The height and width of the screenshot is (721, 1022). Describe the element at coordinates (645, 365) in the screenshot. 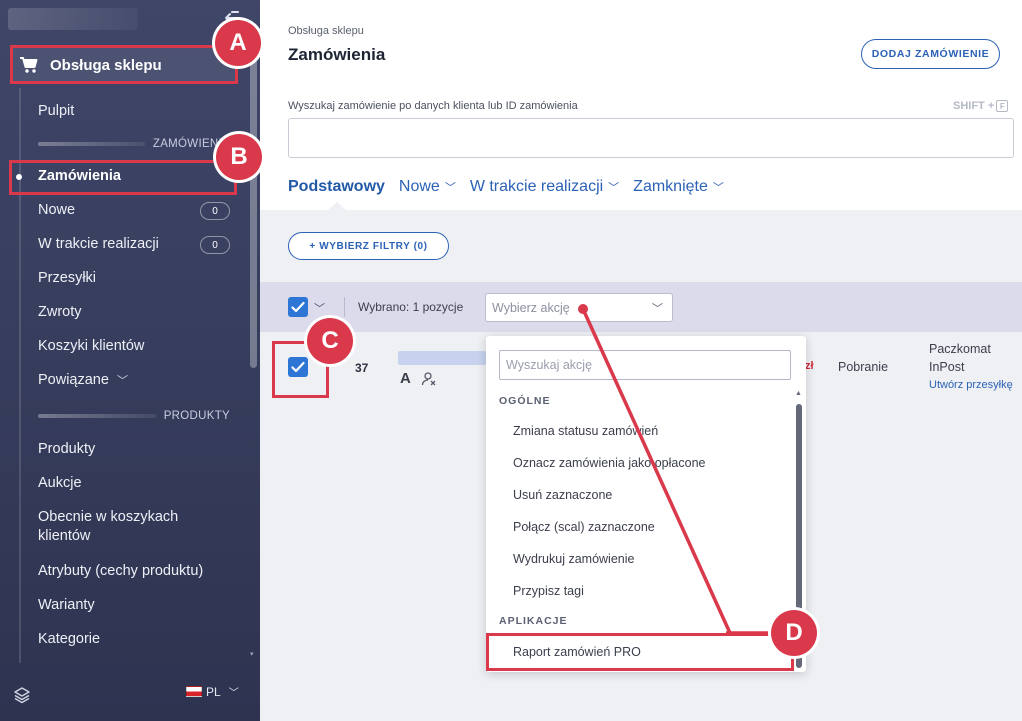

I see `action-search-input: Wyszukaj akcję` at that location.